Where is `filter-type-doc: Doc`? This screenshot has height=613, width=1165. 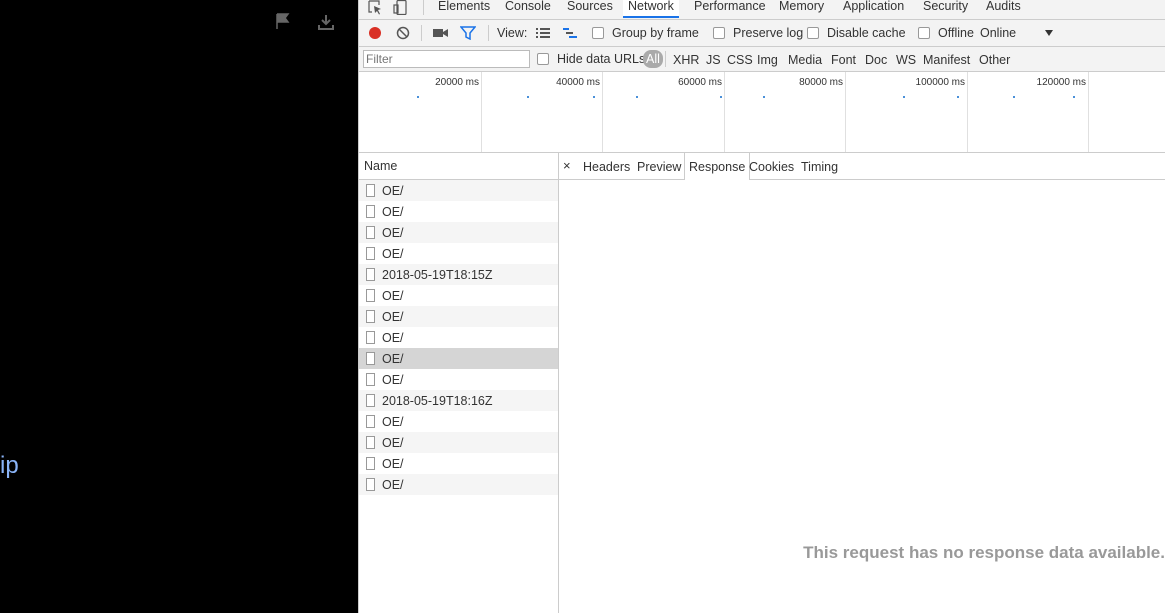 filter-type-doc: Doc is located at coordinates (876, 59).